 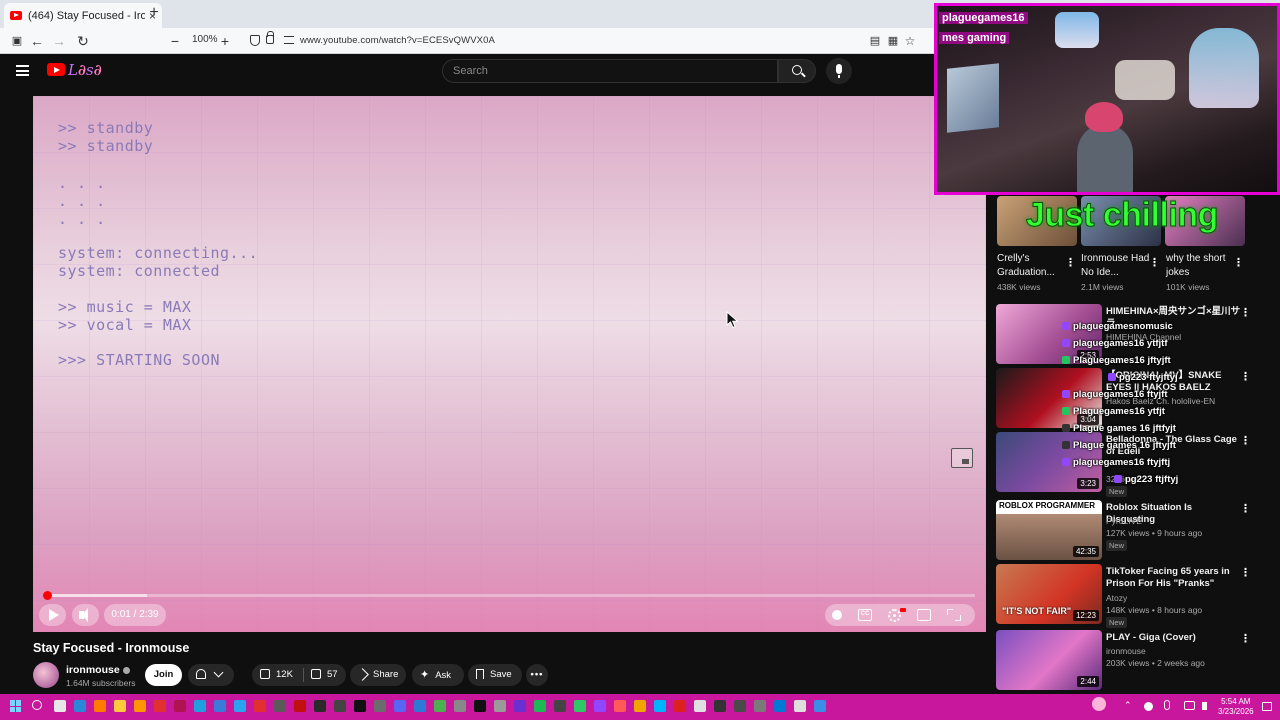 What do you see at coordinates (205, 39) in the screenshot?
I see `zoom-level: 100%` at bounding box center [205, 39].